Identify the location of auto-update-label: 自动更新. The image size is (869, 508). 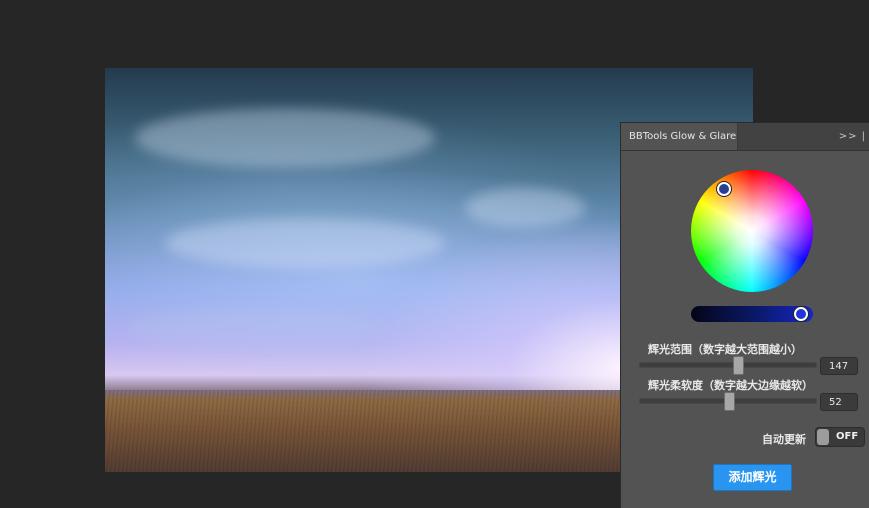
(784, 439).